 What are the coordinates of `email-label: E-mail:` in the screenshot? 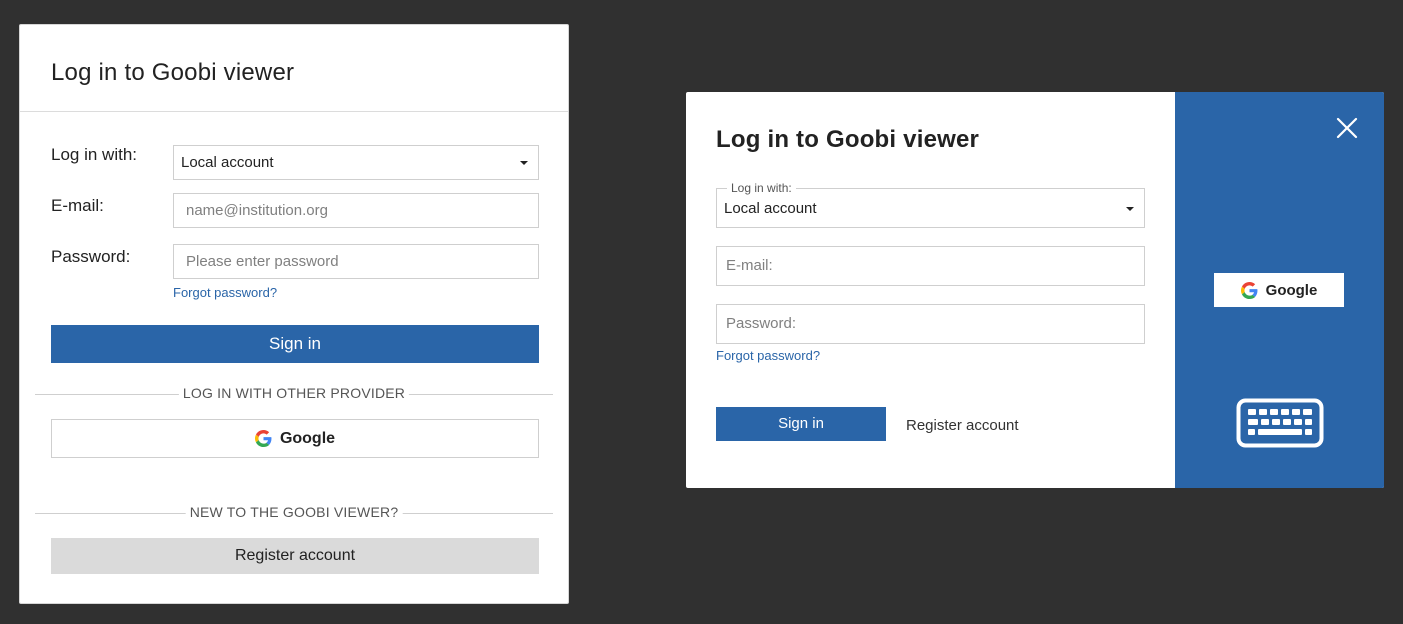 It's located at (77, 205).